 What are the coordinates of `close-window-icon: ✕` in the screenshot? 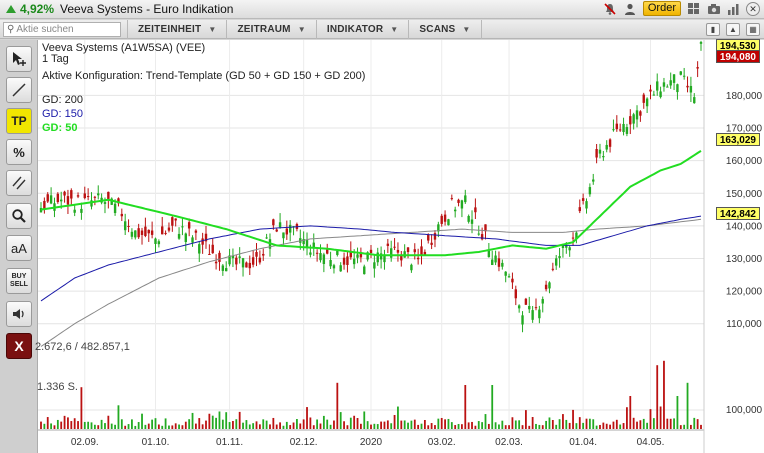 It's located at (753, 8).